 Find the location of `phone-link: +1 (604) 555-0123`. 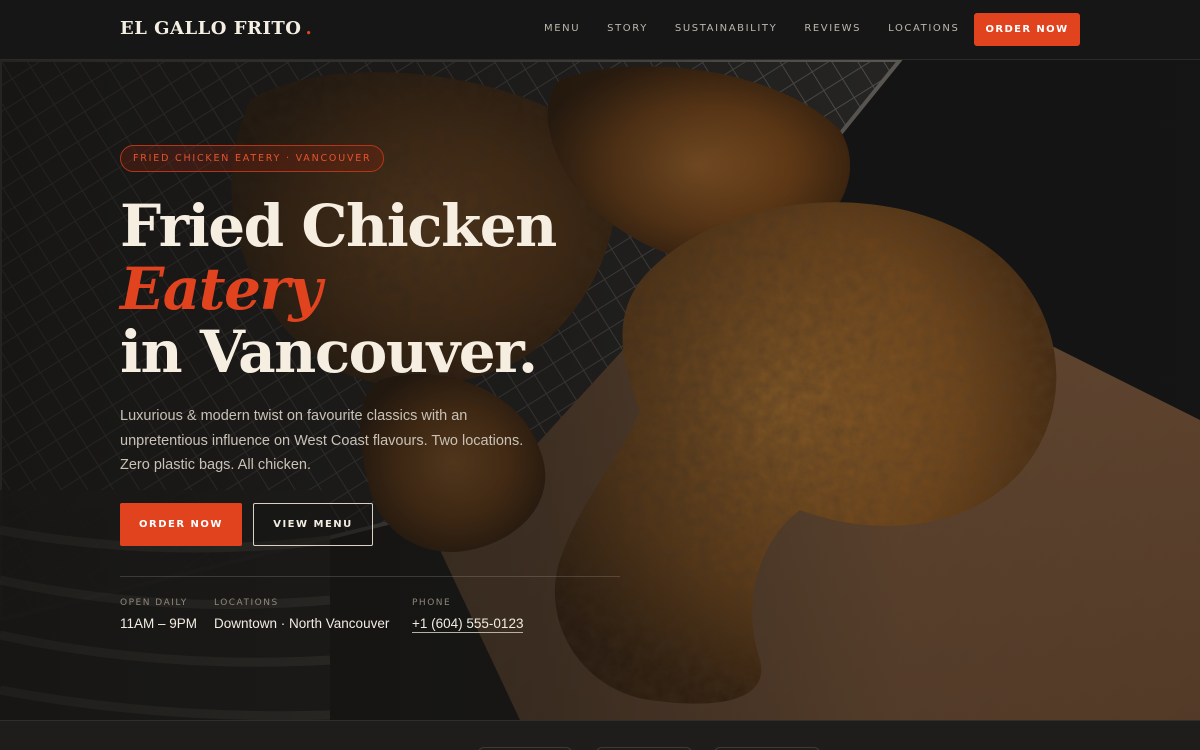

phone-link: +1 (604) 555-0123 is located at coordinates (468, 624).